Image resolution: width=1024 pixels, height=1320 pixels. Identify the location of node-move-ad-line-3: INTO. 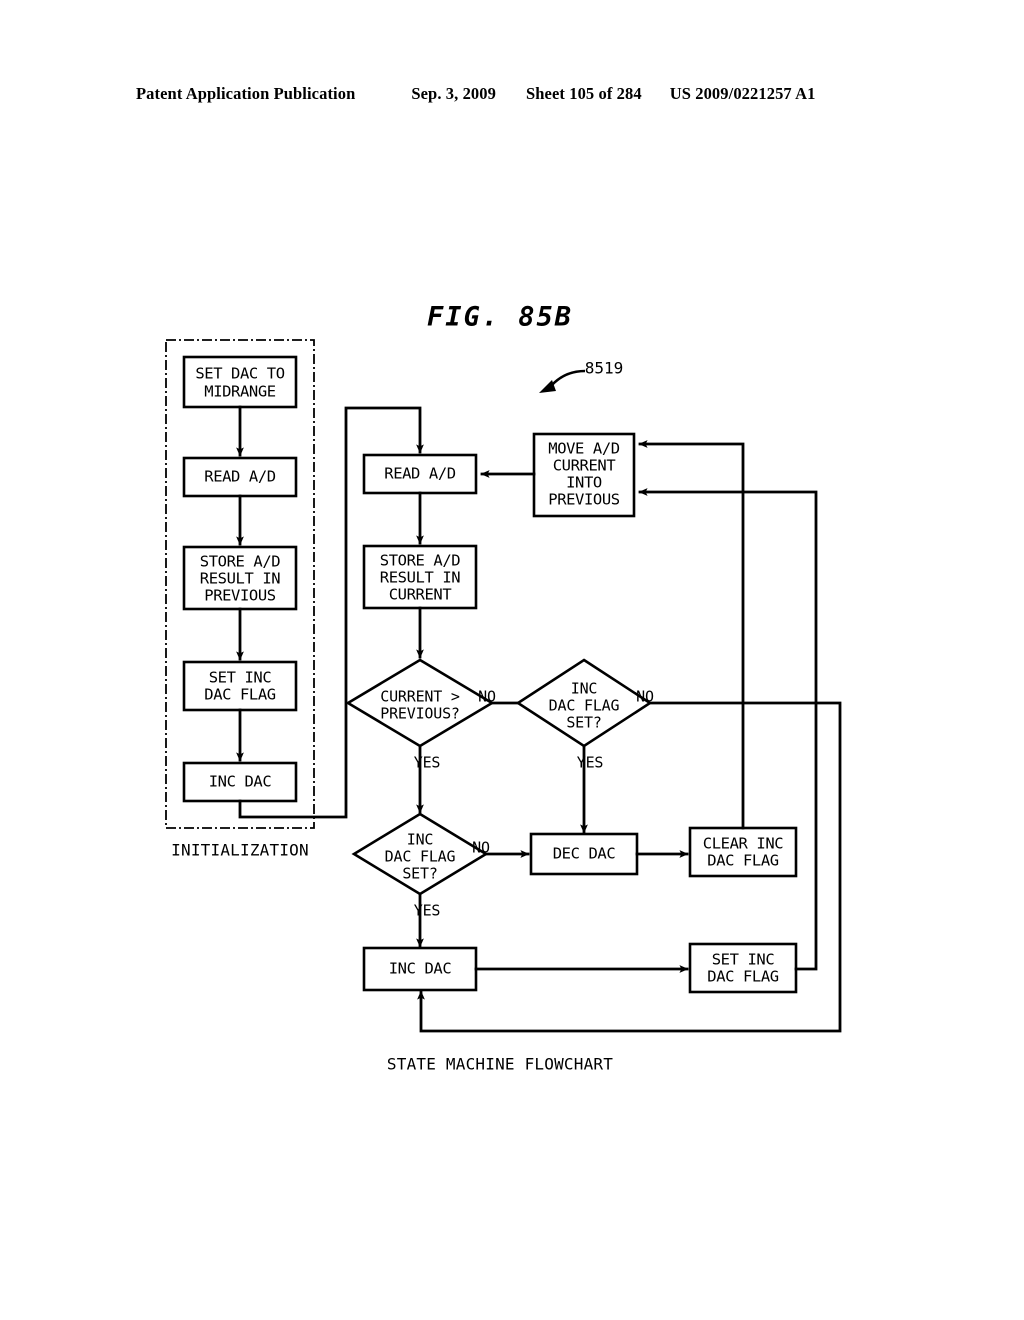
(584, 483).